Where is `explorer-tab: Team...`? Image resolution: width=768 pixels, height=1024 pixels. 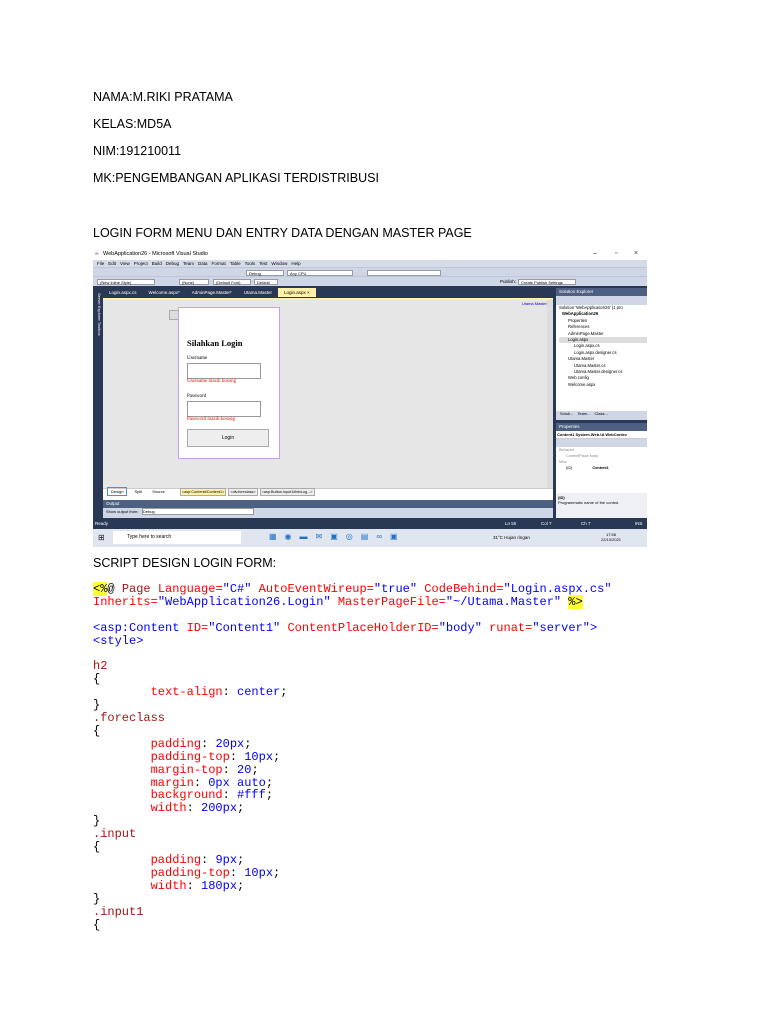 explorer-tab: Team... is located at coordinates (583, 413).